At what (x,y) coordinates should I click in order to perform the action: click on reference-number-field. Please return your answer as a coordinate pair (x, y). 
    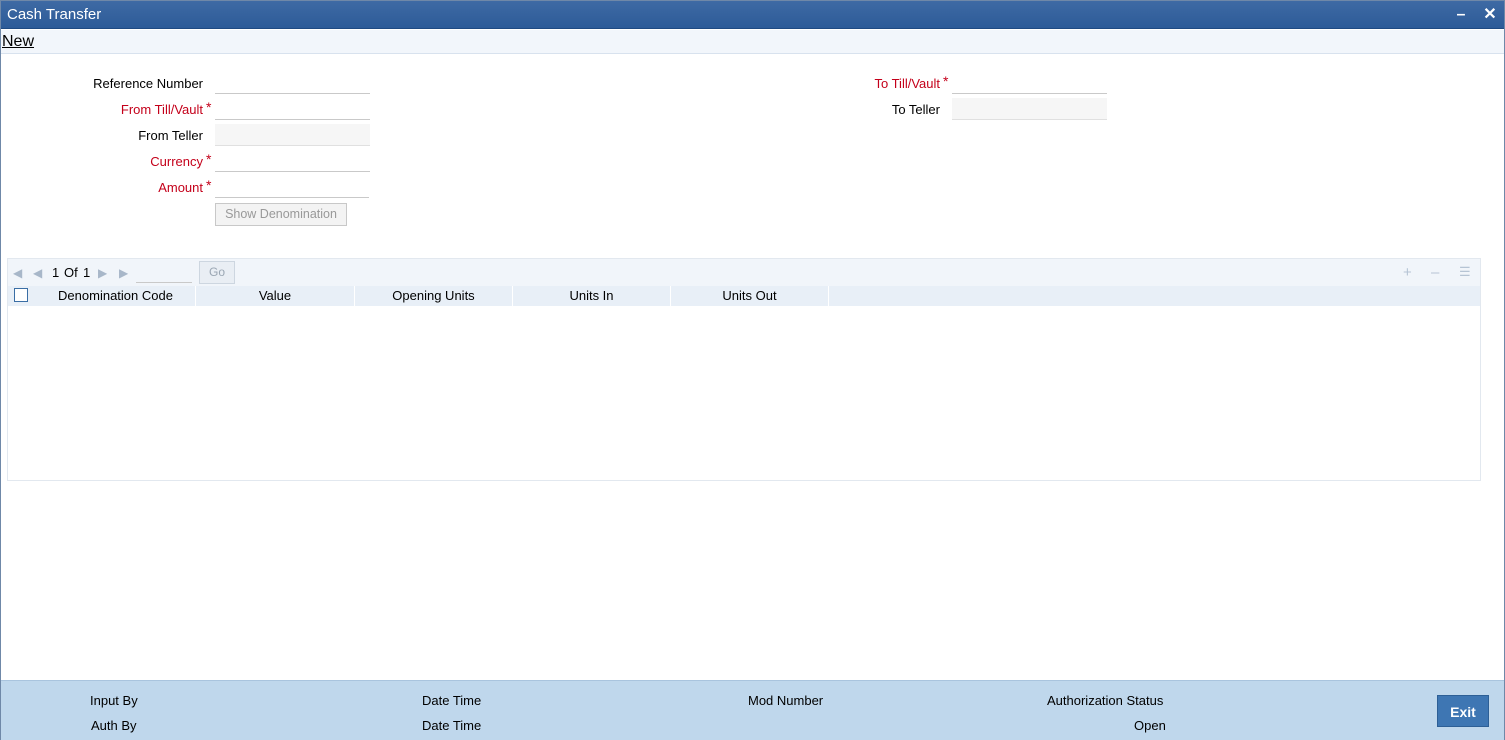
    Looking at the image, I should click on (292, 83).